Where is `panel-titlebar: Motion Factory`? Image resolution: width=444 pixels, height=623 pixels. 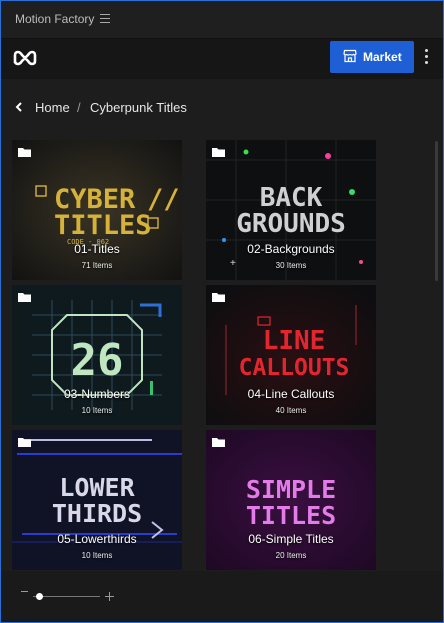
panel-titlebar: Motion Factory is located at coordinates (222, 20).